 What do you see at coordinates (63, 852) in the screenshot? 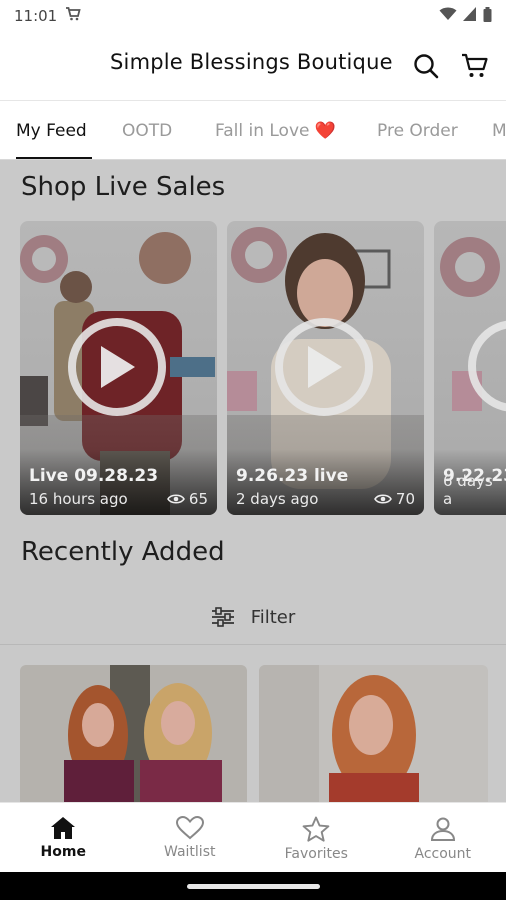
I see `nav-home-label: Home` at bounding box center [63, 852].